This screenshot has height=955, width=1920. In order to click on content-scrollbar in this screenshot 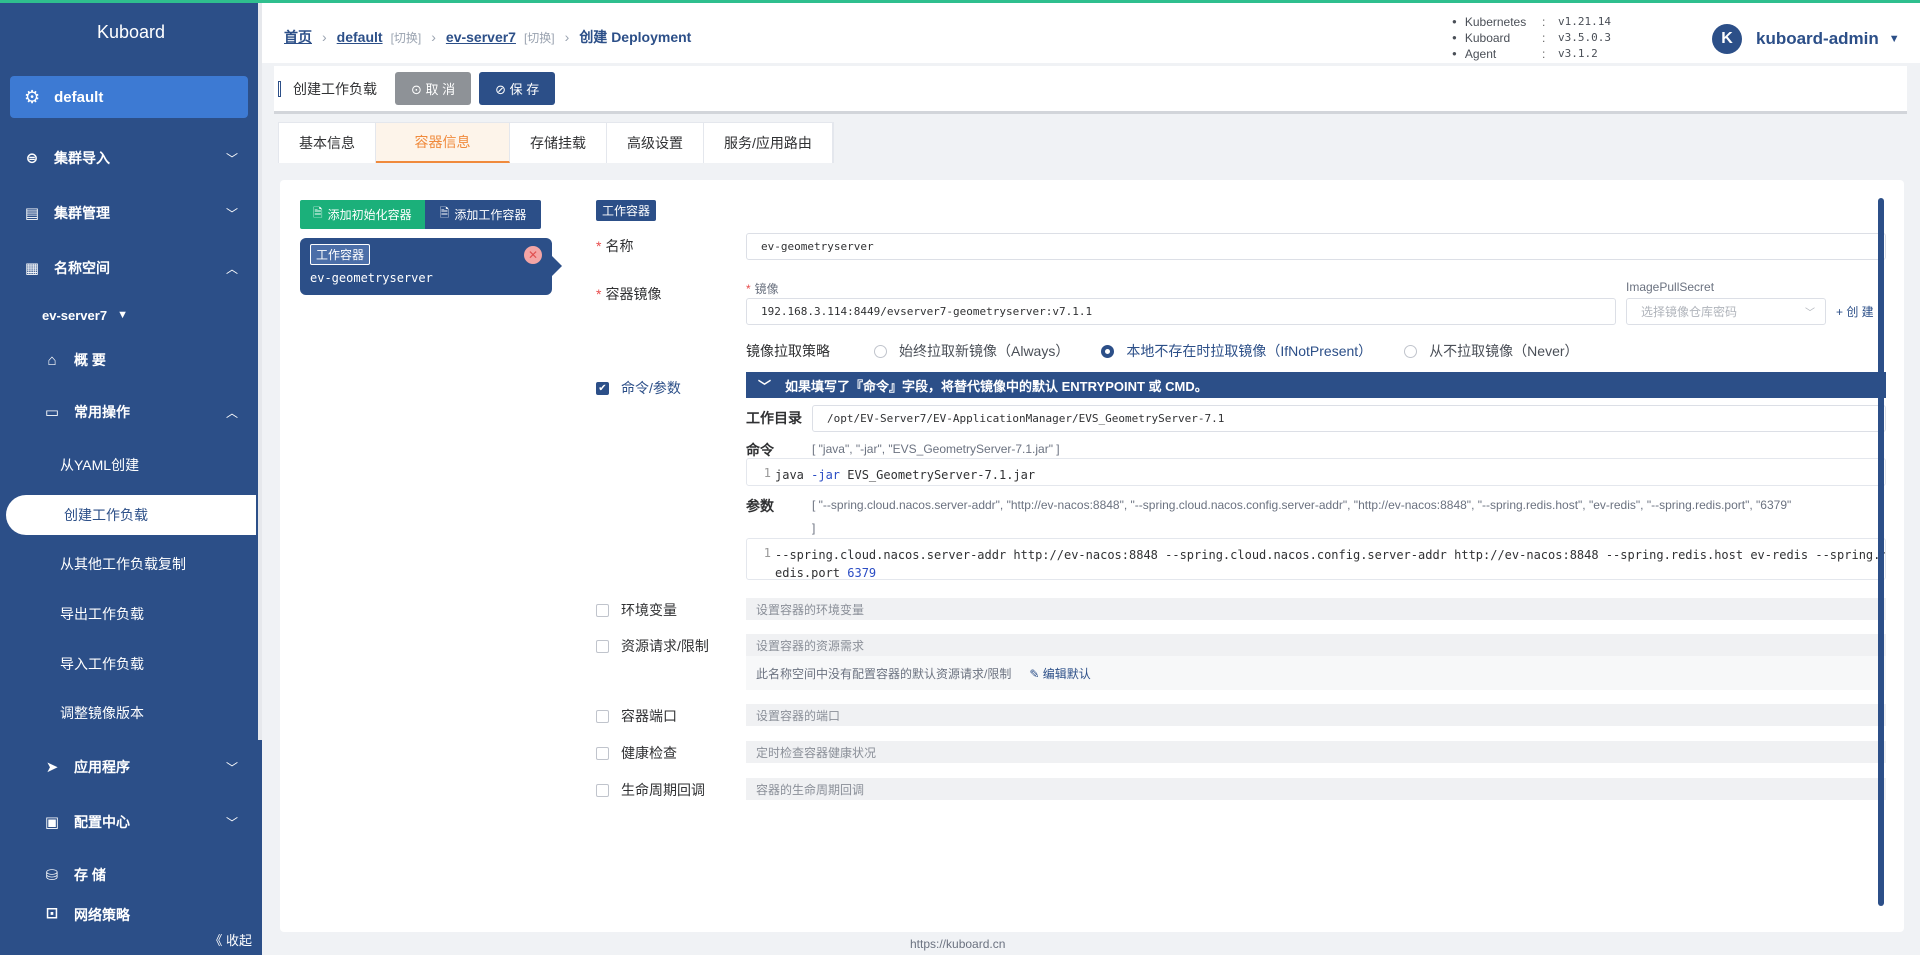, I will do `click(1881, 552)`.